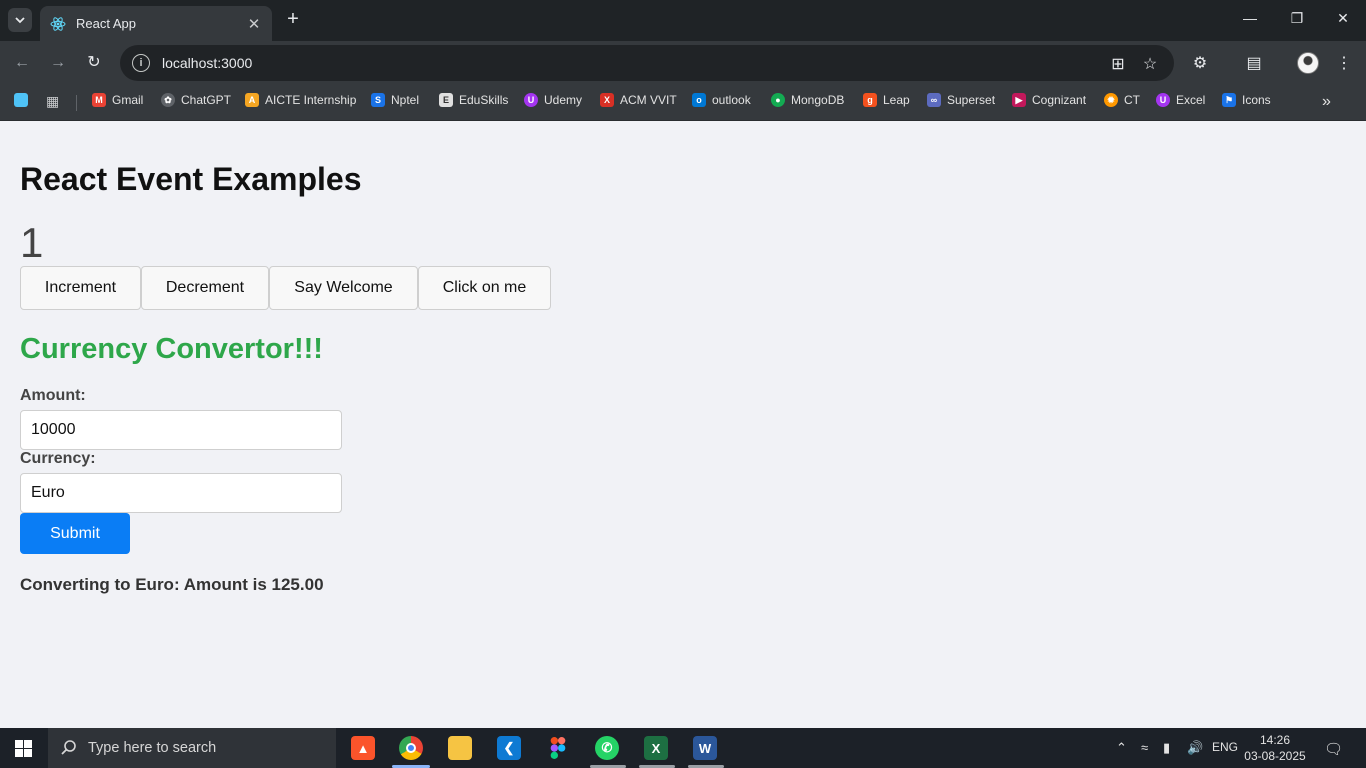  What do you see at coordinates (531, 100) in the screenshot?
I see `udemy-icon: U` at bounding box center [531, 100].